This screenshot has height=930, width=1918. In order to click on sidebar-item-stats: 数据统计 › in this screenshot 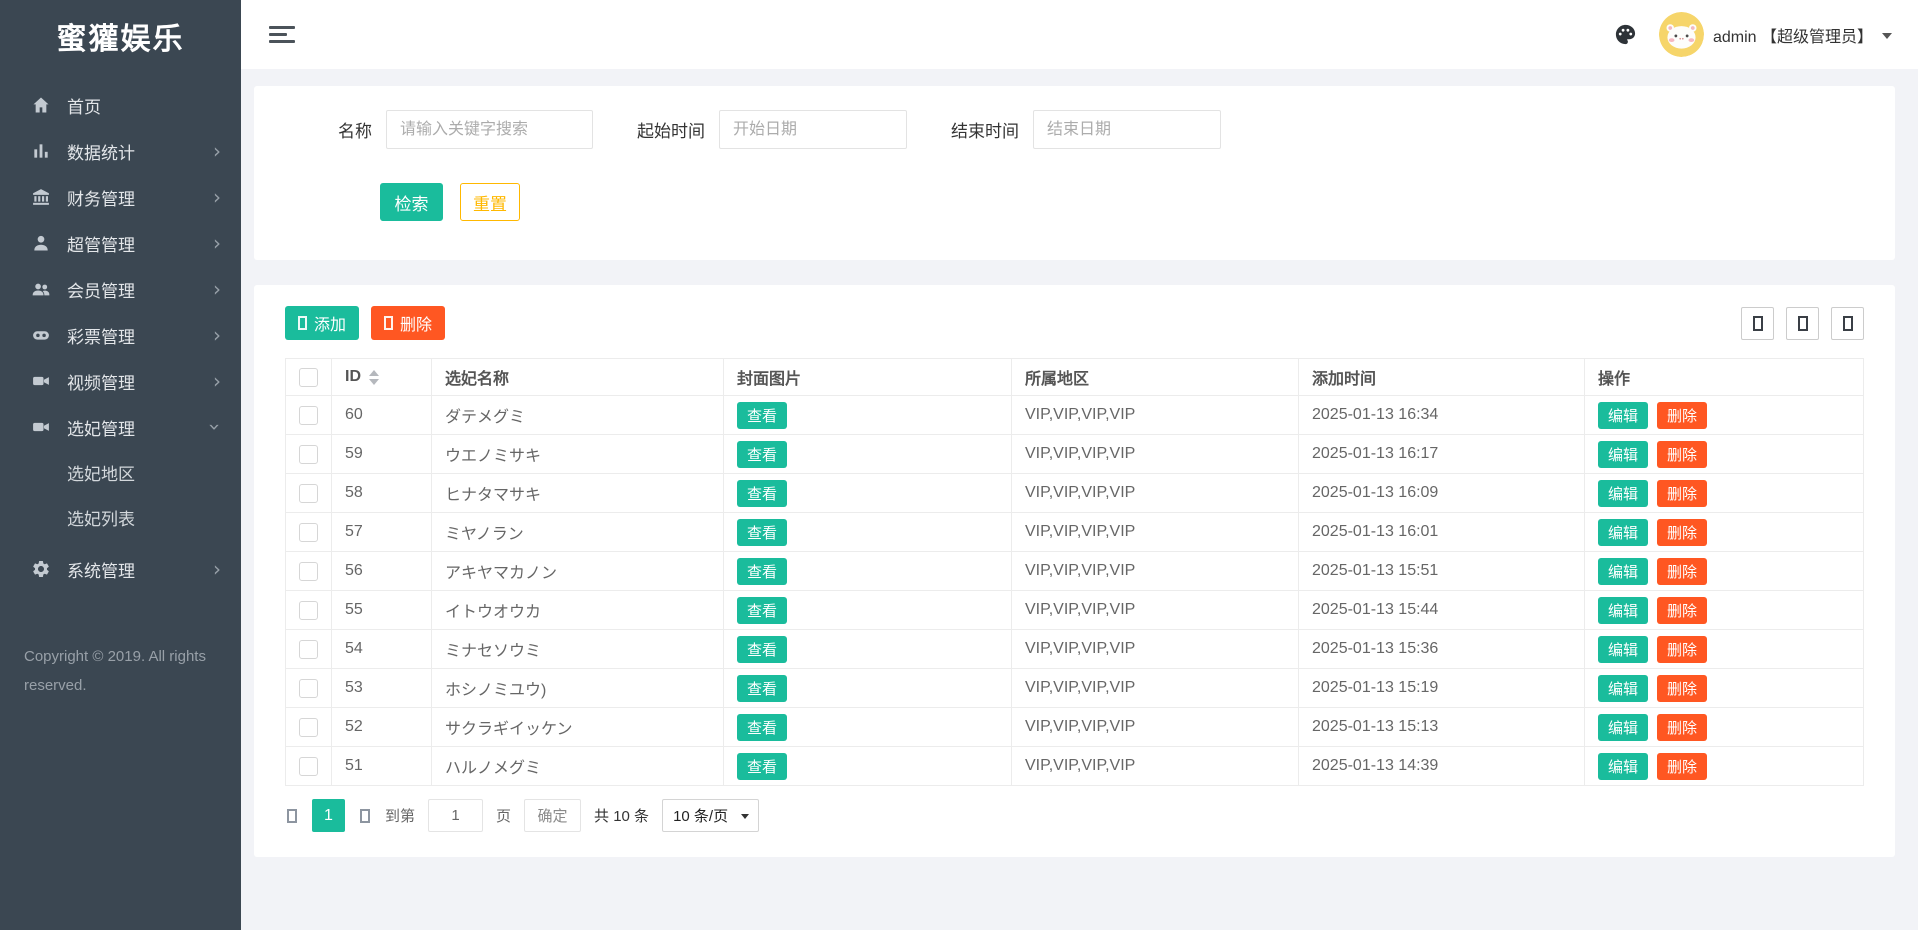, I will do `click(120, 151)`.